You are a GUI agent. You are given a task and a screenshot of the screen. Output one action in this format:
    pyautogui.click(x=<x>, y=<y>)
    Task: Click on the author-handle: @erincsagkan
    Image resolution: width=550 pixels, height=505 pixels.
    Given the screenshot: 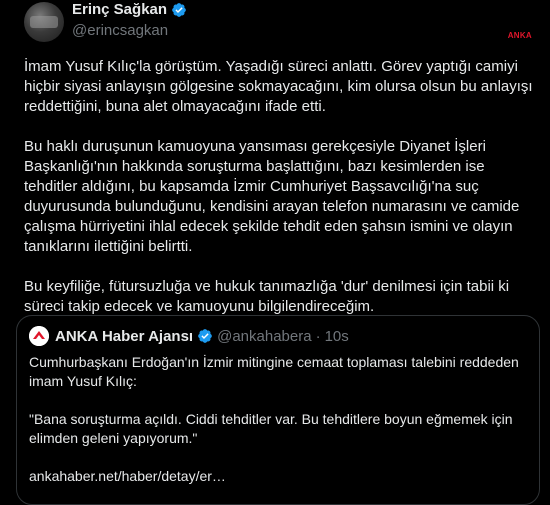 What is the action you would take?
    pyautogui.click(x=120, y=30)
    